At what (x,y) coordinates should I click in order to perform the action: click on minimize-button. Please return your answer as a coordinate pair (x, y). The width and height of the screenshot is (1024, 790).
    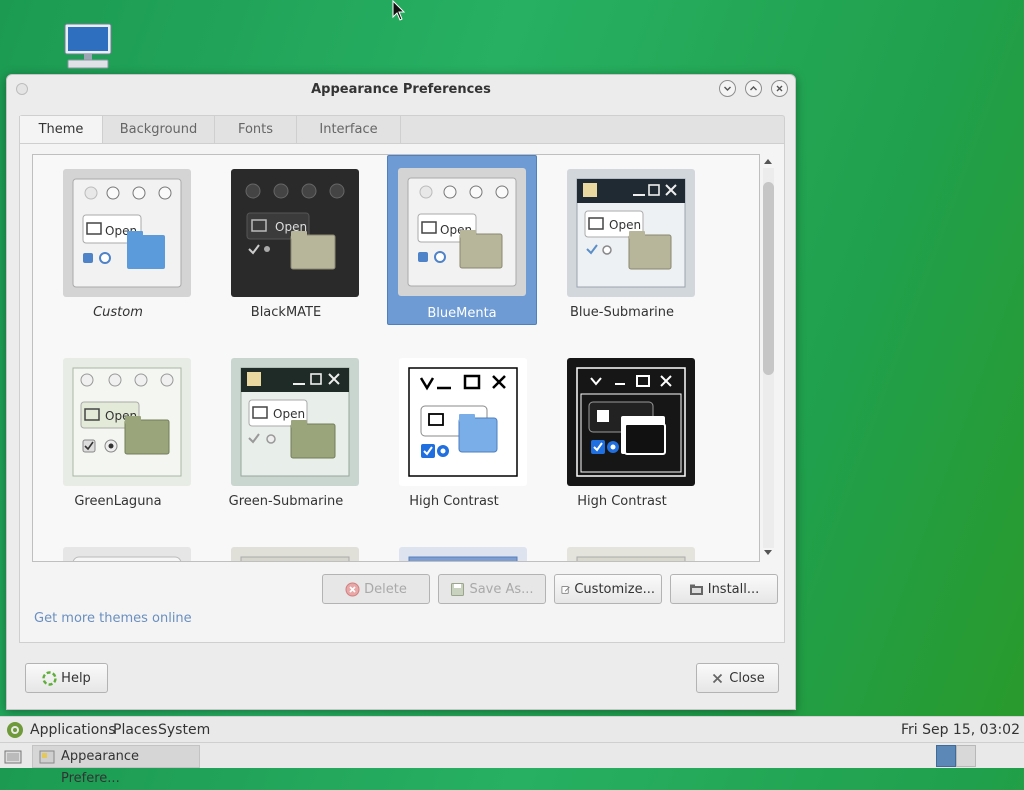
    Looking at the image, I should click on (727, 88).